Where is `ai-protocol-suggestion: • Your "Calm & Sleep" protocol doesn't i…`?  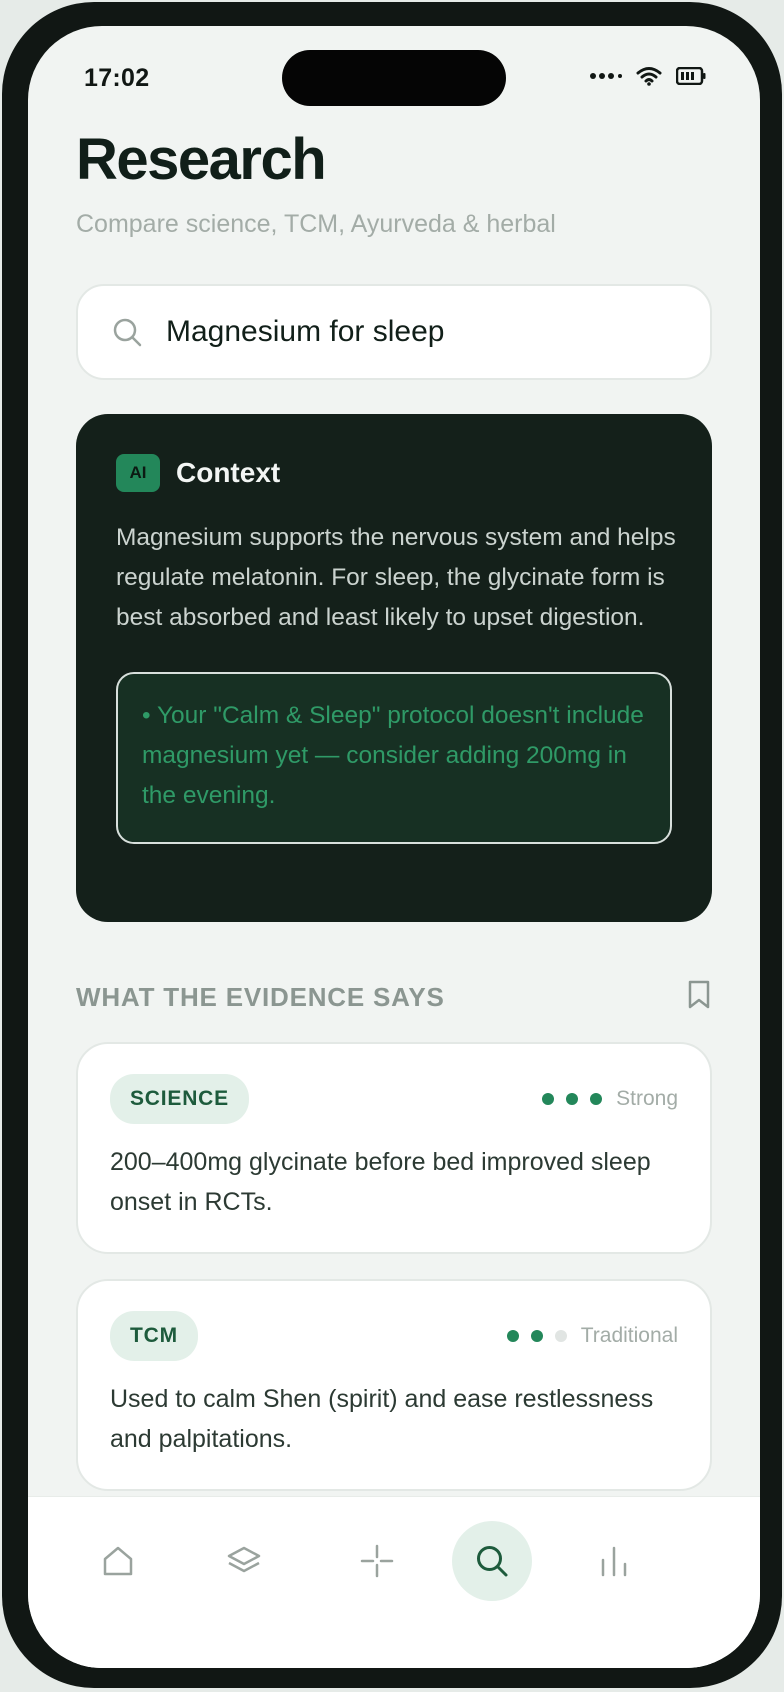 ai-protocol-suggestion: • Your "Calm & Sleep" protocol doesn't i… is located at coordinates (394, 758).